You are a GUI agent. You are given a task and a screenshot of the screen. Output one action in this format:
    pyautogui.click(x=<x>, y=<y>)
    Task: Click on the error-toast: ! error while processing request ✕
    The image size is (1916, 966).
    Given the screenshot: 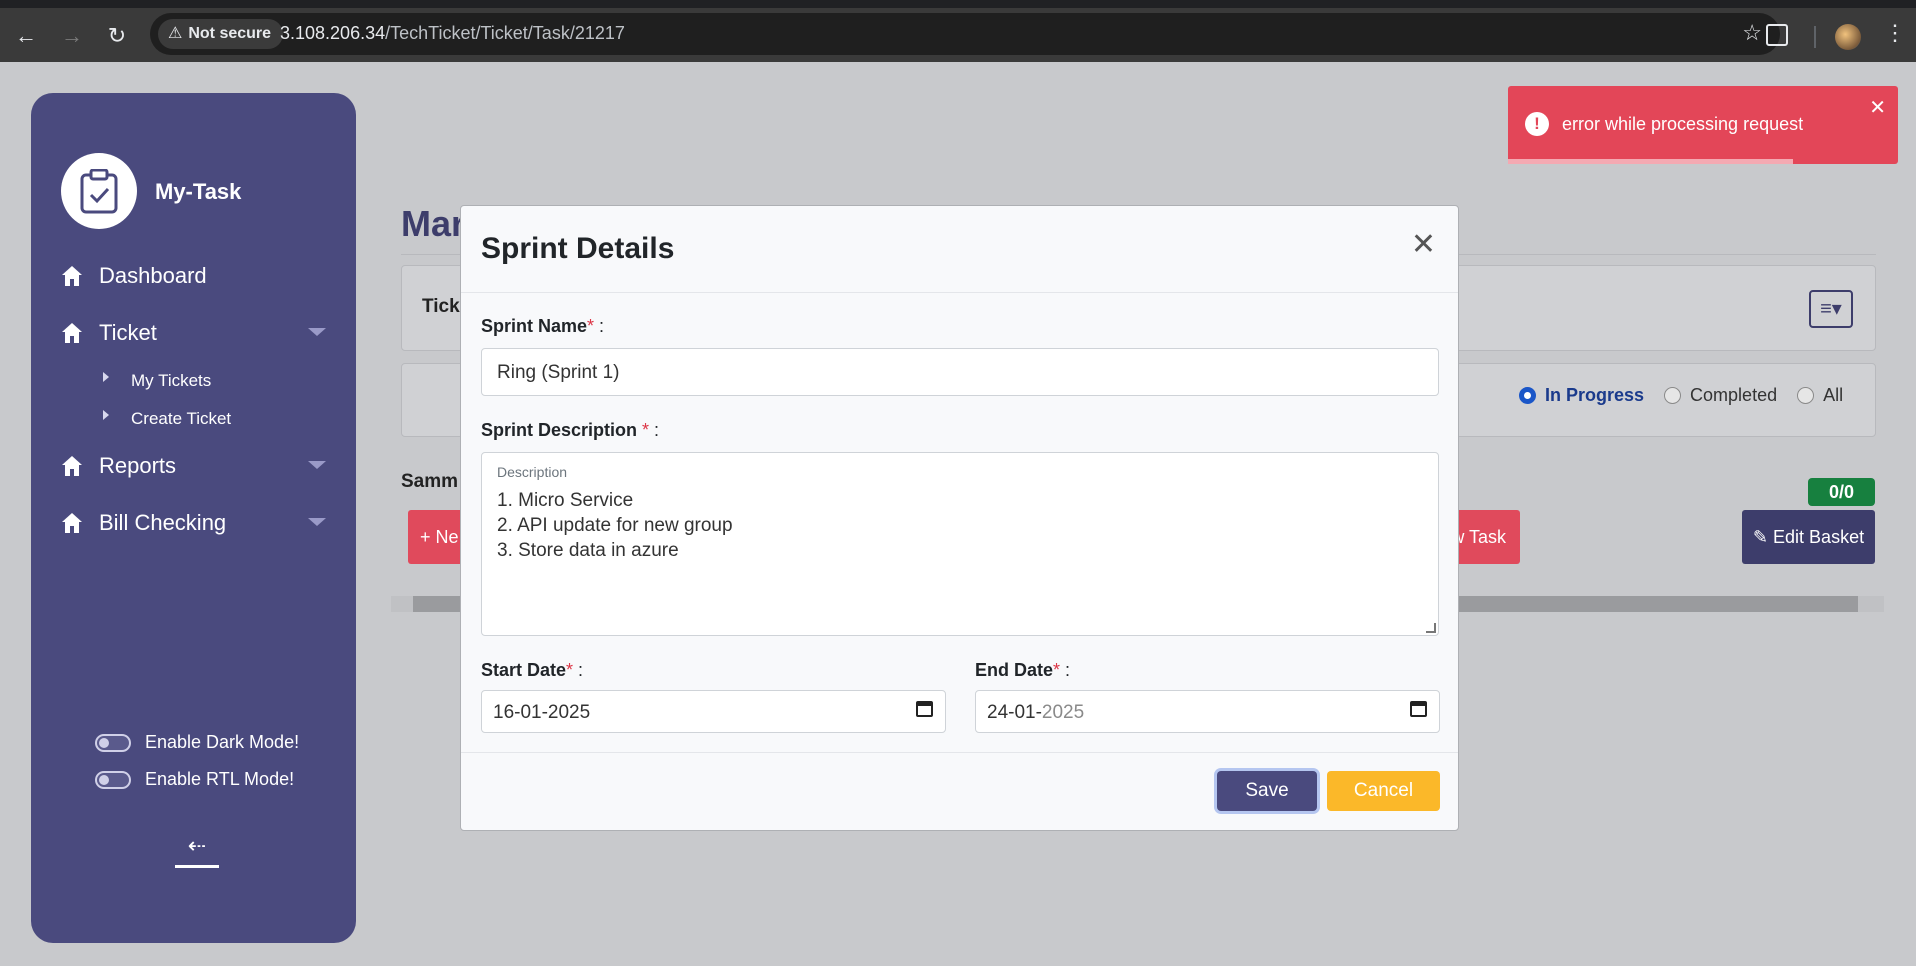 What is the action you would take?
    pyautogui.click(x=1703, y=125)
    